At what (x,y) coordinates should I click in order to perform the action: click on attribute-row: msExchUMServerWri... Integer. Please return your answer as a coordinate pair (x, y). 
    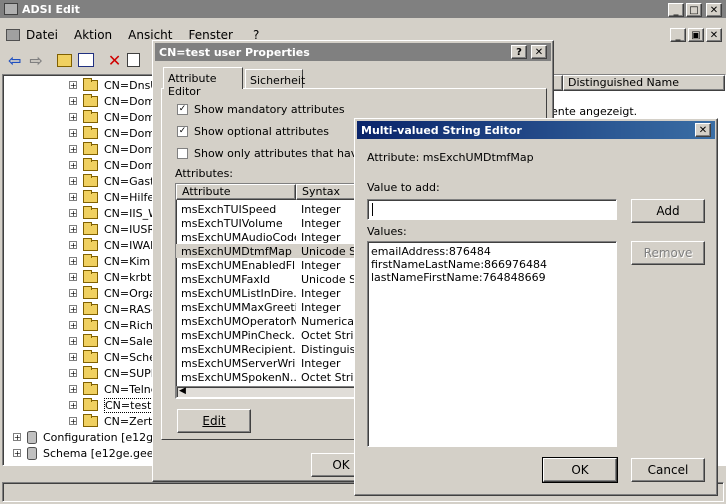
    Looking at the image, I should click on (269, 363).